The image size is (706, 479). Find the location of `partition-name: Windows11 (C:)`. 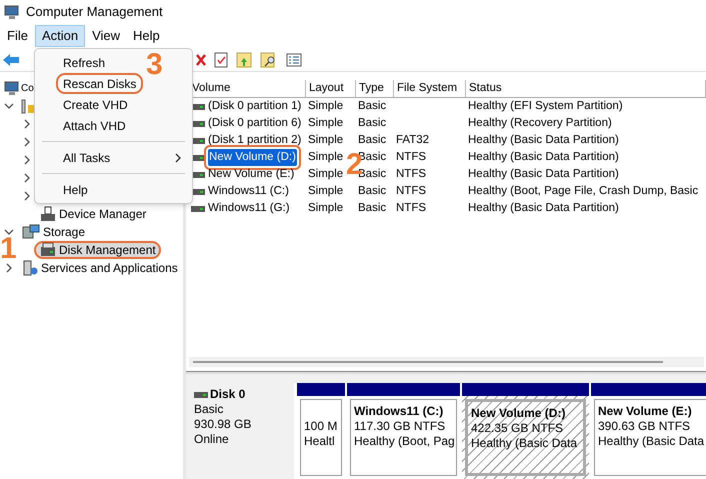

partition-name: Windows11 (C:) is located at coordinates (399, 411).